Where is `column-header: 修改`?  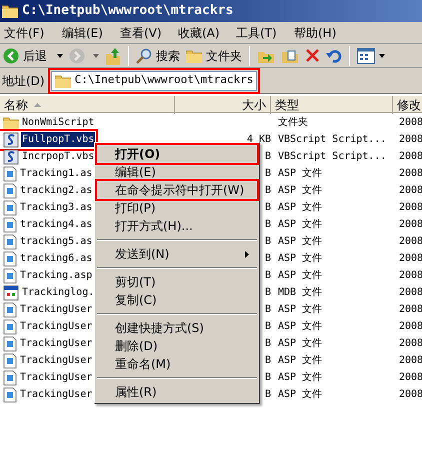 column-header: 修改 is located at coordinates (407, 105).